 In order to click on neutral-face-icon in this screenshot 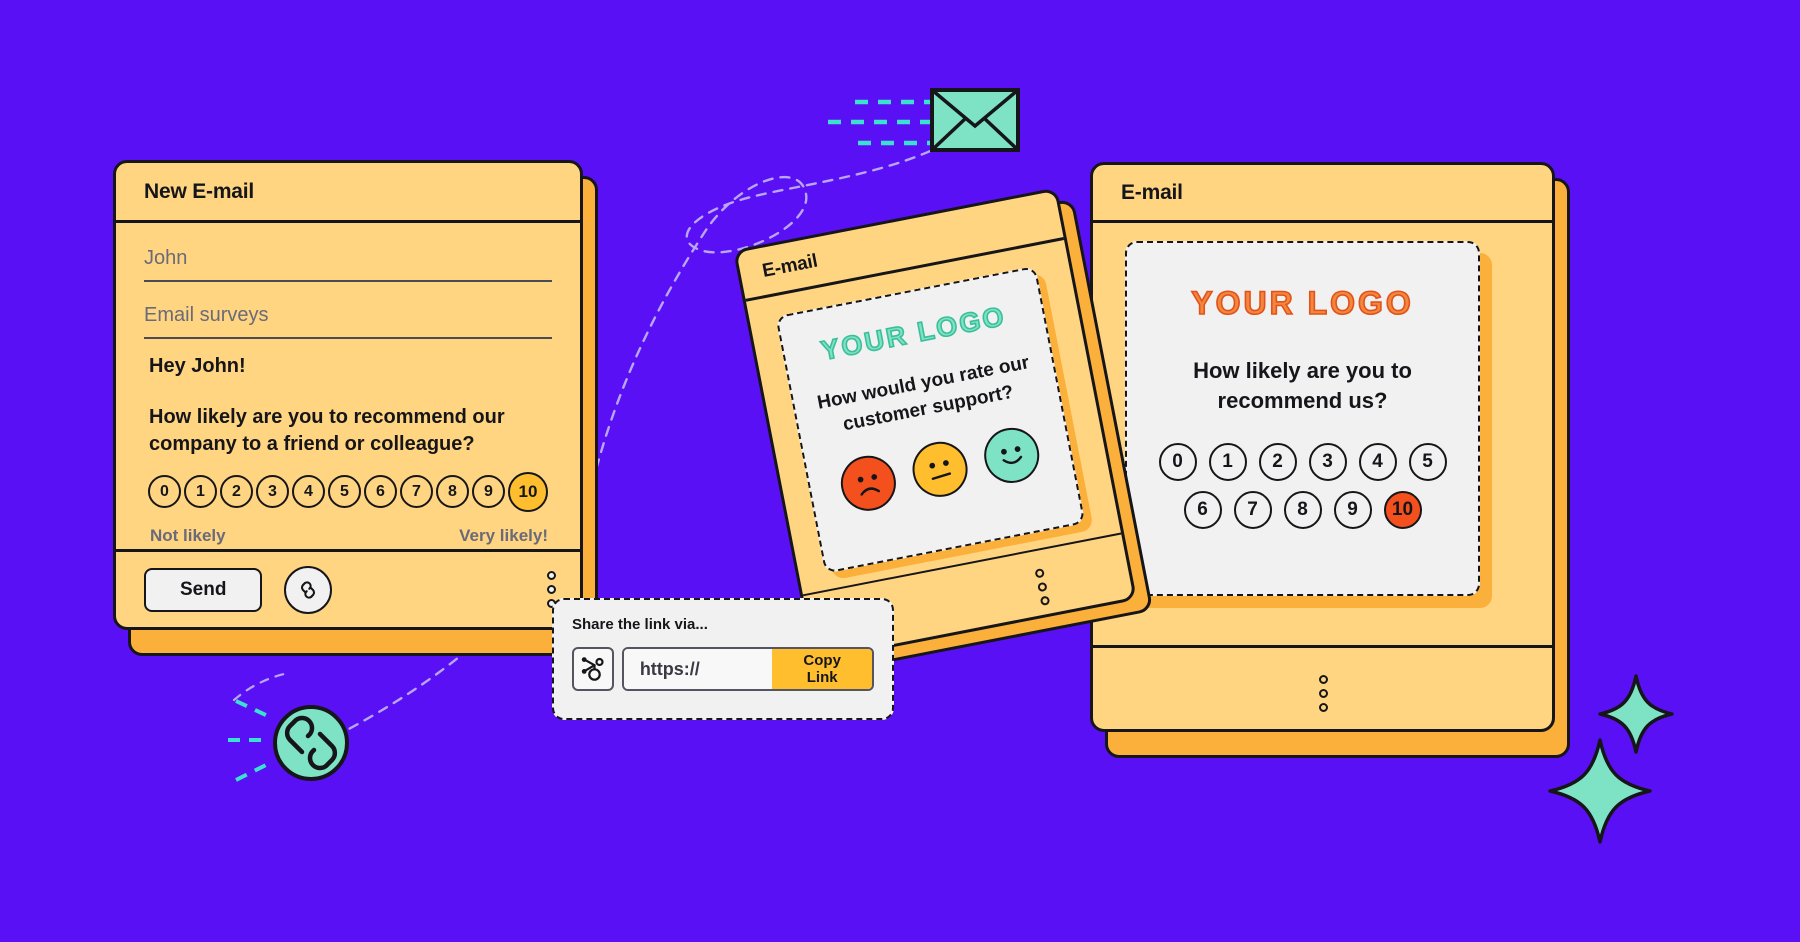, I will do `click(940, 469)`.